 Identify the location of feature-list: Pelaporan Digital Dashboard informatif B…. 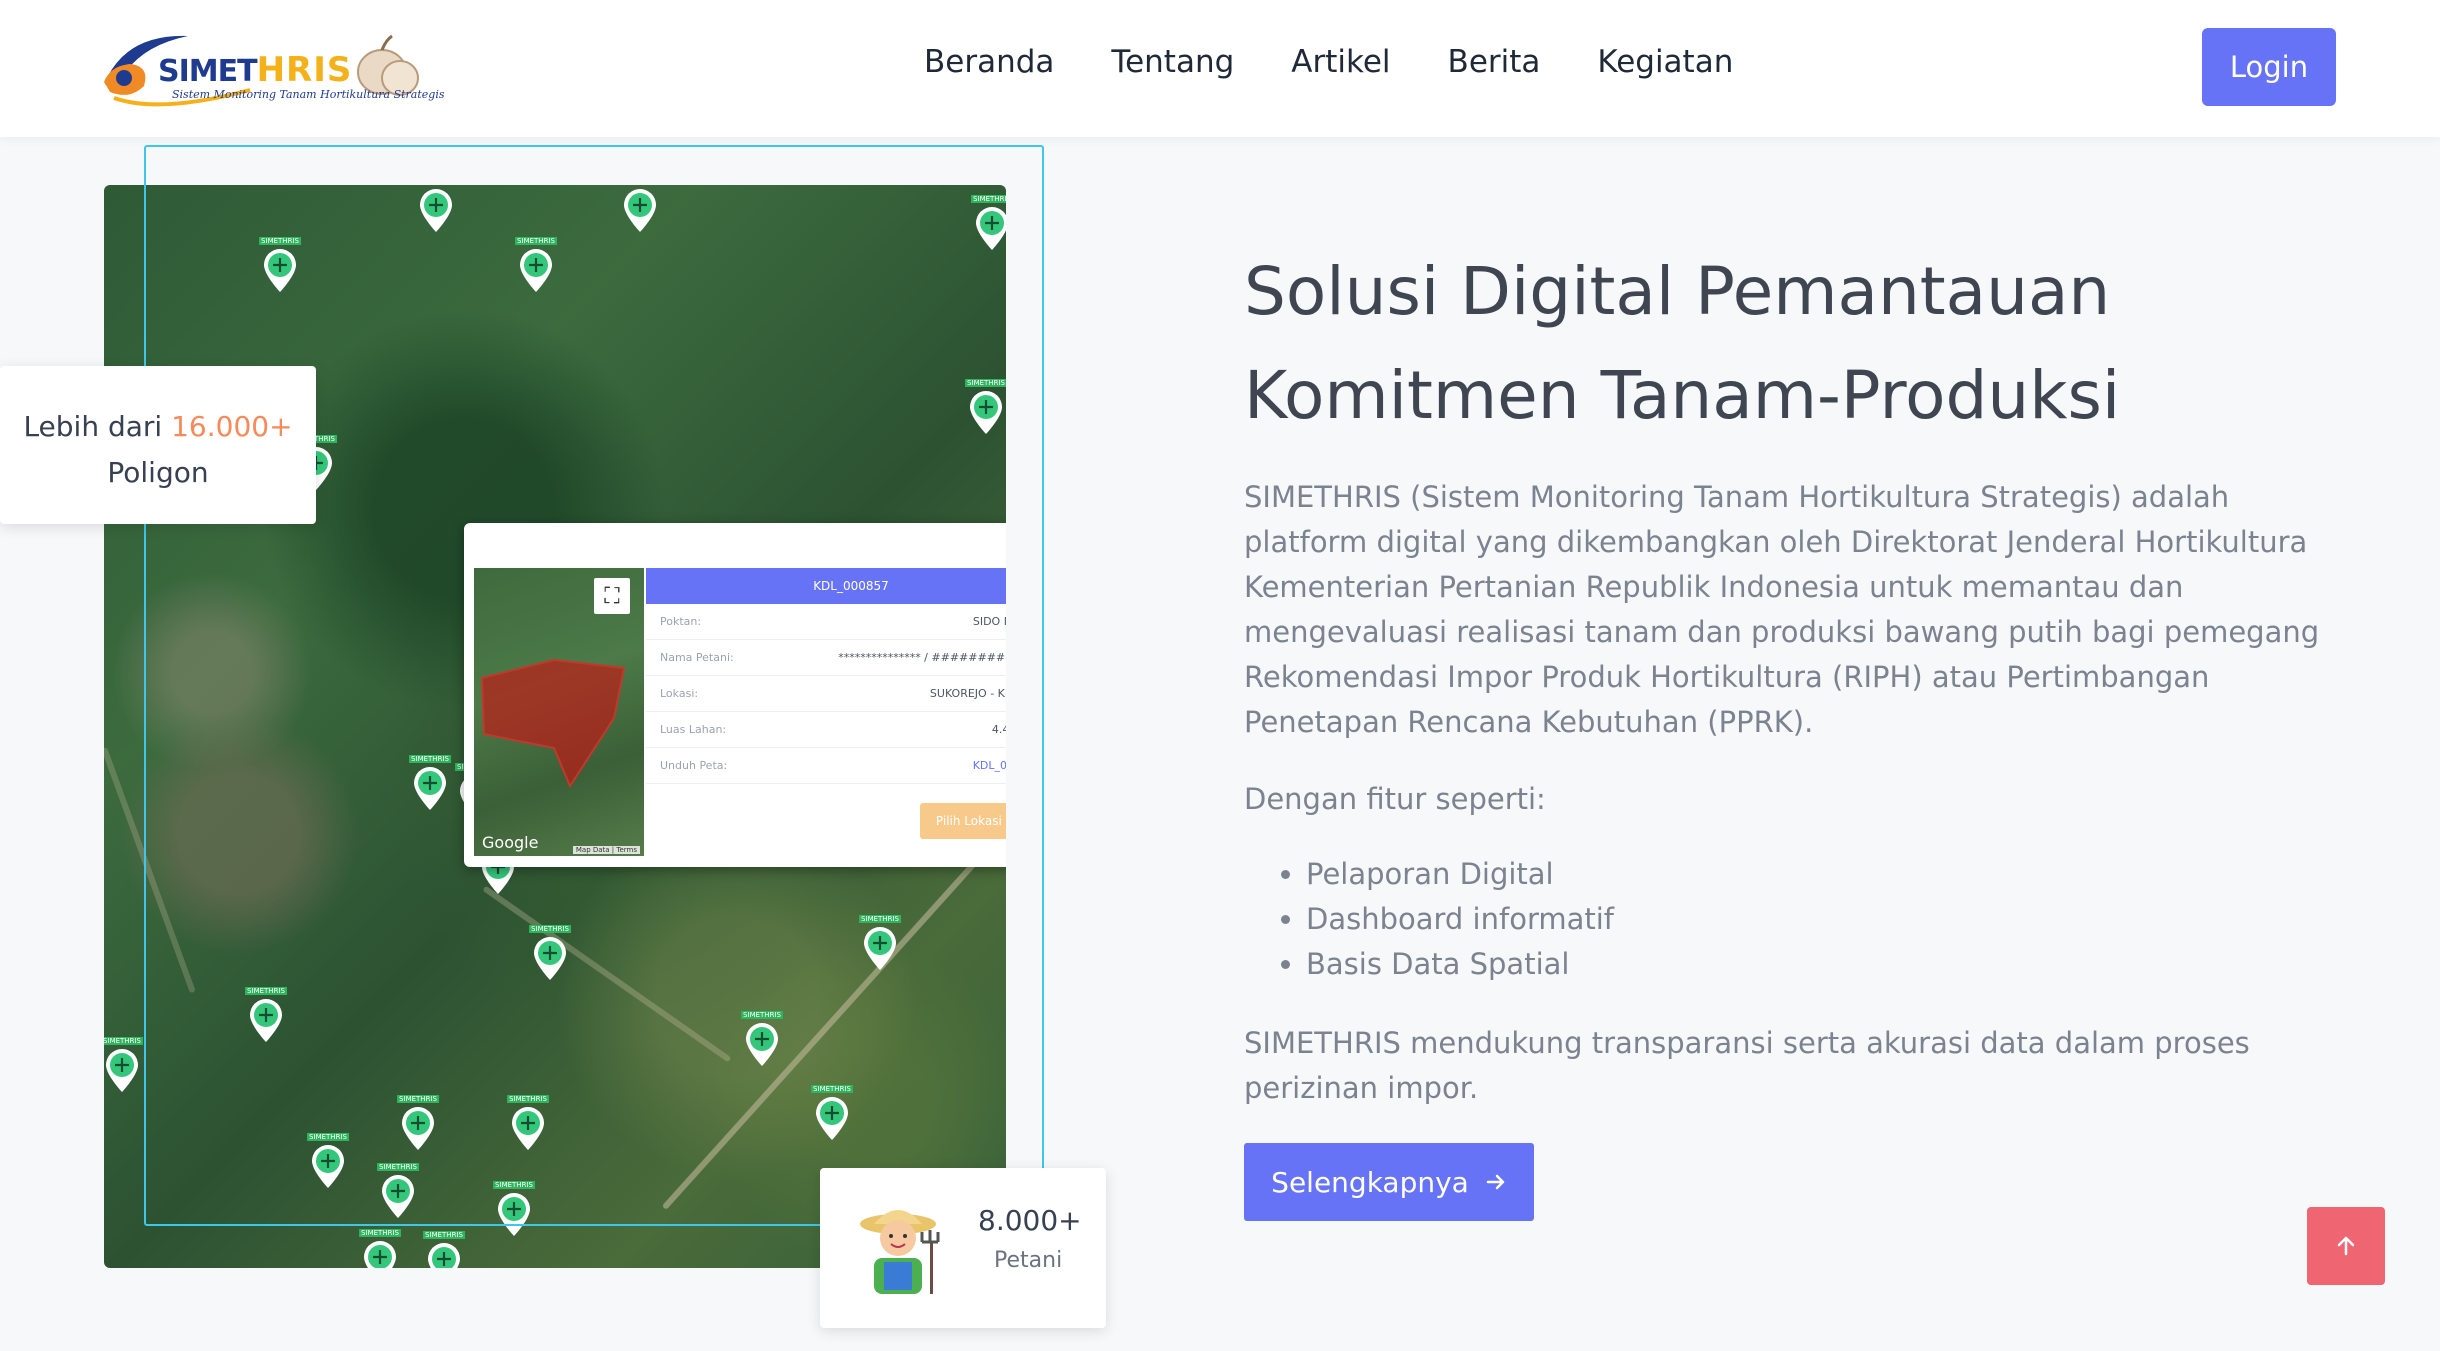
(1445, 919).